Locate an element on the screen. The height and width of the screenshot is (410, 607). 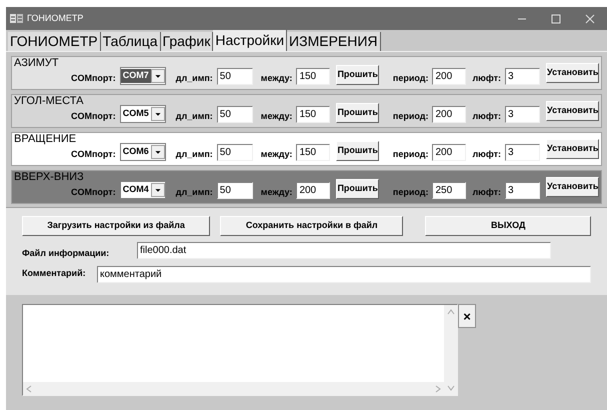
axis-title: АЗИМУТ is located at coordinates (37, 63).